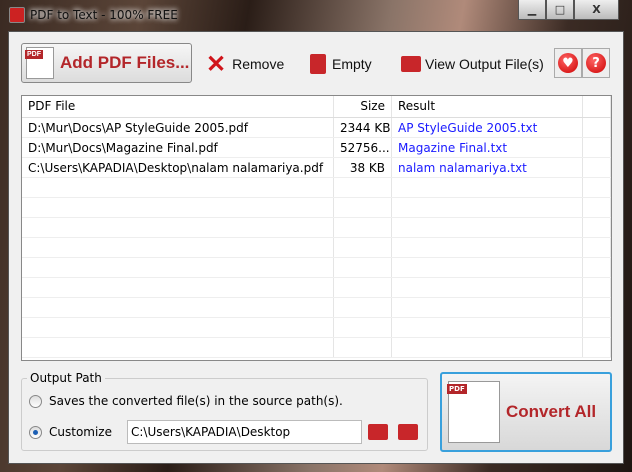 Image resolution: width=632 pixels, height=472 pixels. What do you see at coordinates (244, 432) in the screenshot?
I see `output-path-input: C:\Users\KAPADIA\Desktop` at bounding box center [244, 432].